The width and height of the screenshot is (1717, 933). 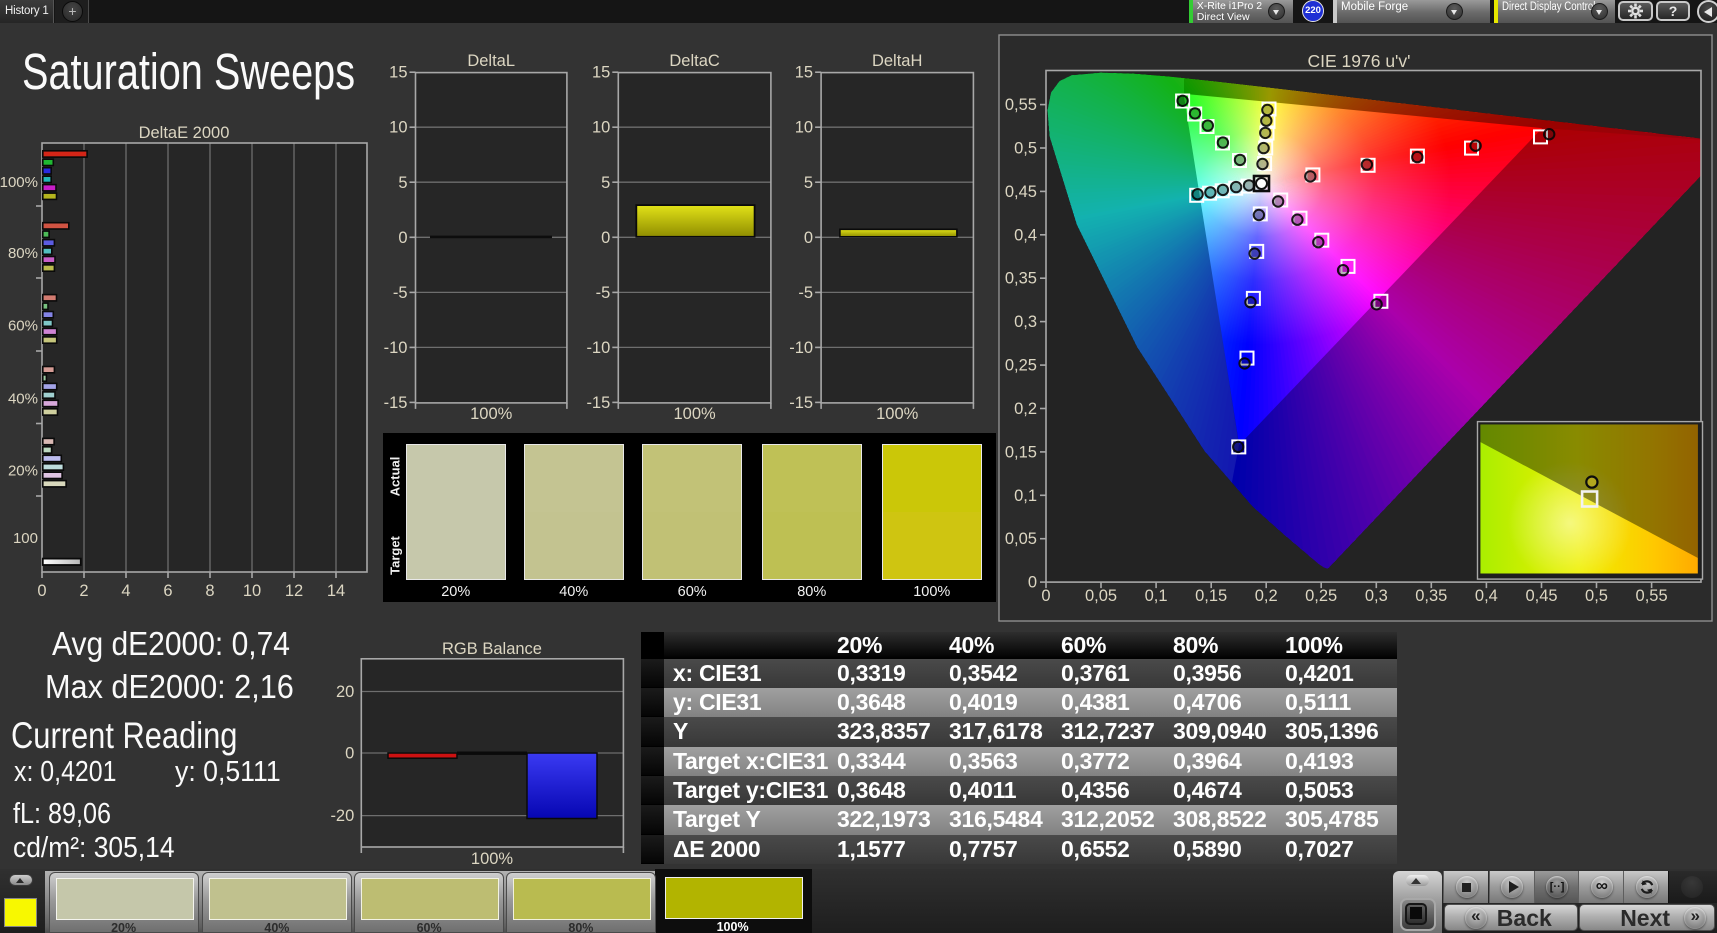 What do you see at coordinates (492, 649) in the screenshot?
I see `svg-text: RGB Balance` at bounding box center [492, 649].